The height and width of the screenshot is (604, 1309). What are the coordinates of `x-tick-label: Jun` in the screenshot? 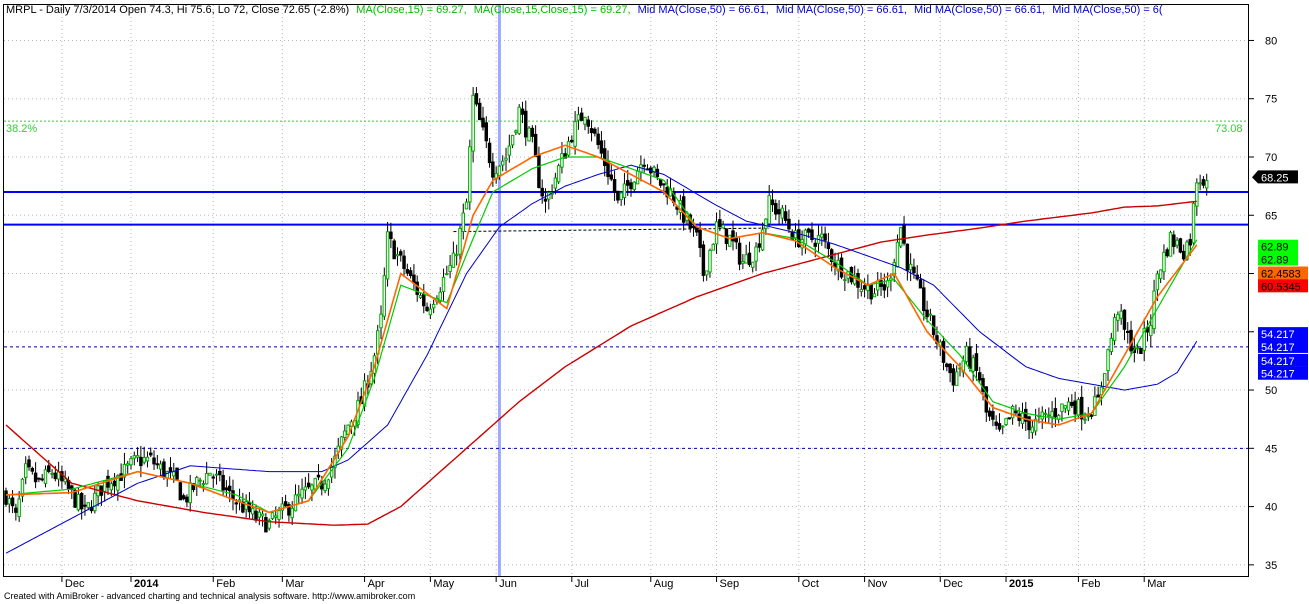 It's located at (508, 584).